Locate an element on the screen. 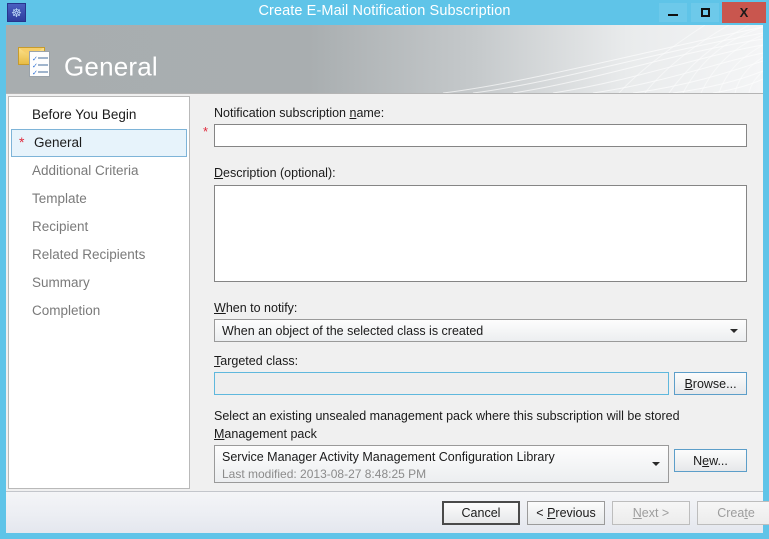  subscription-name-label: Notification subscription name: is located at coordinates (299, 113).